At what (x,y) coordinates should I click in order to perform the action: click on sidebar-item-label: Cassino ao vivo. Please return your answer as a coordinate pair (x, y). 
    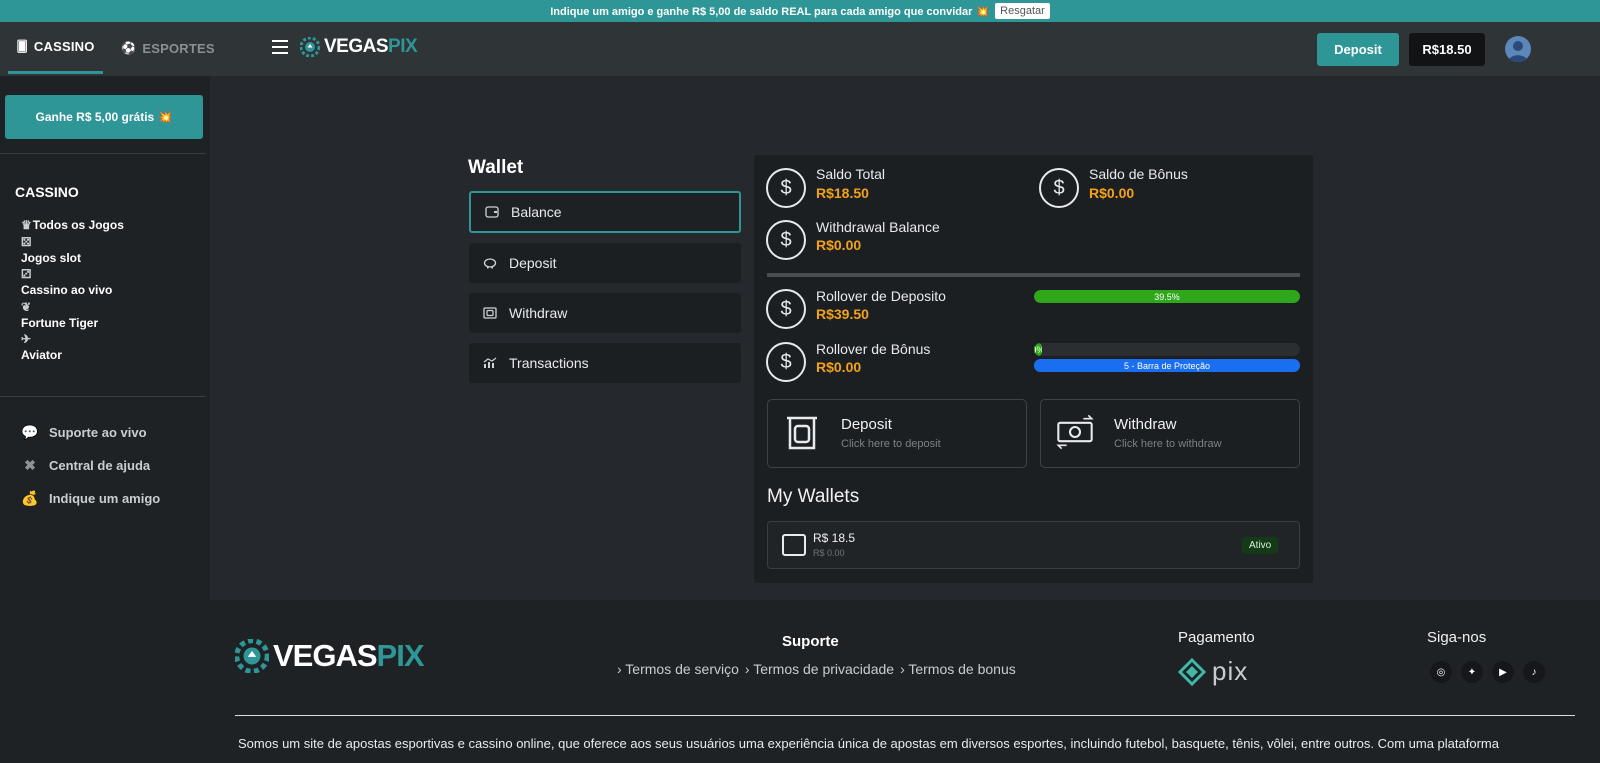
    Looking at the image, I should click on (67, 290).